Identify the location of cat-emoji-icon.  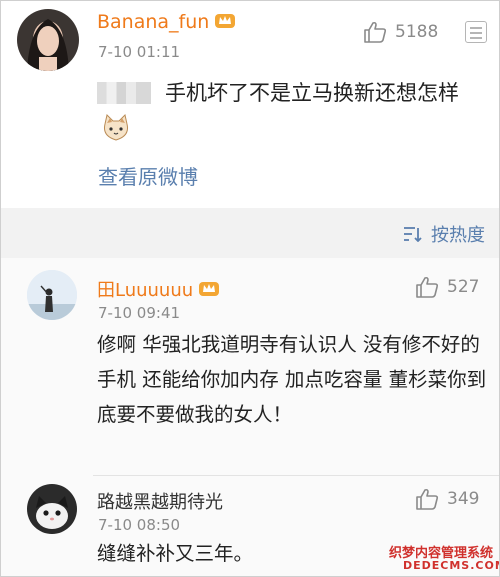
(116, 127).